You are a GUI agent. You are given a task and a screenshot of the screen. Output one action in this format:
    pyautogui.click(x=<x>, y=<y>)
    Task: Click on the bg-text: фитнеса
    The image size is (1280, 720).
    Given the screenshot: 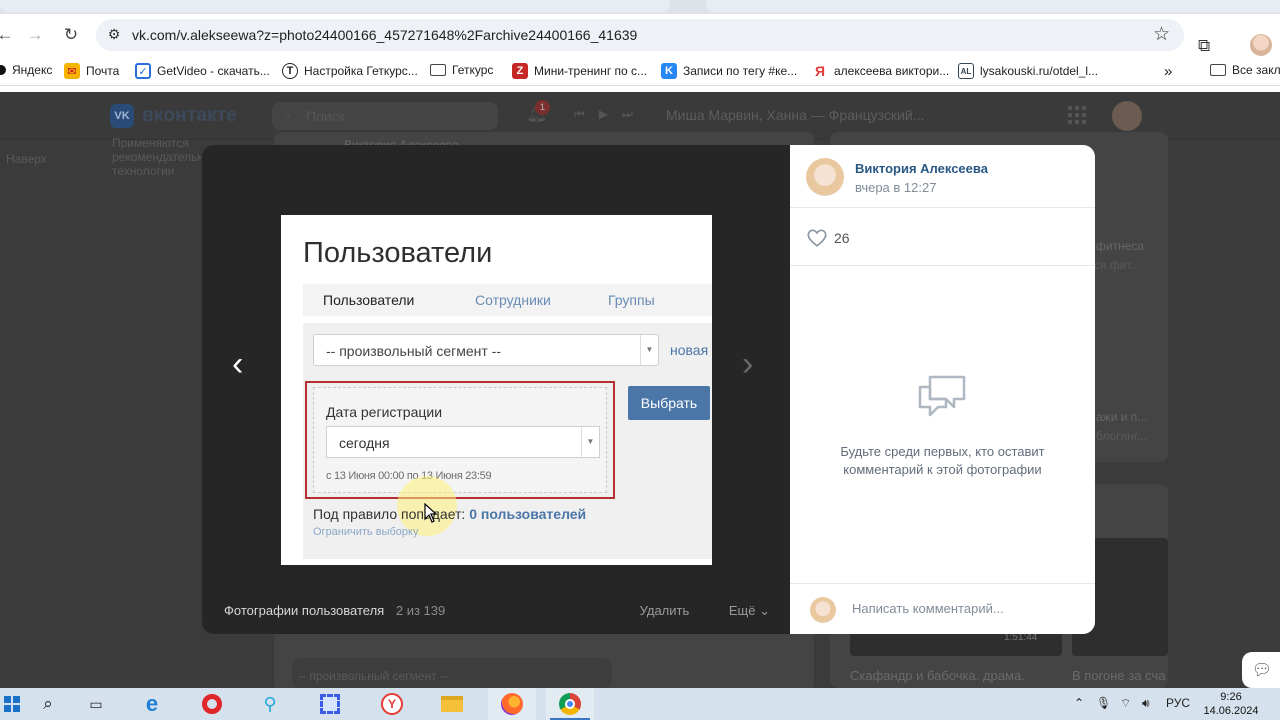 What is the action you would take?
    pyautogui.click(x=1120, y=246)
    